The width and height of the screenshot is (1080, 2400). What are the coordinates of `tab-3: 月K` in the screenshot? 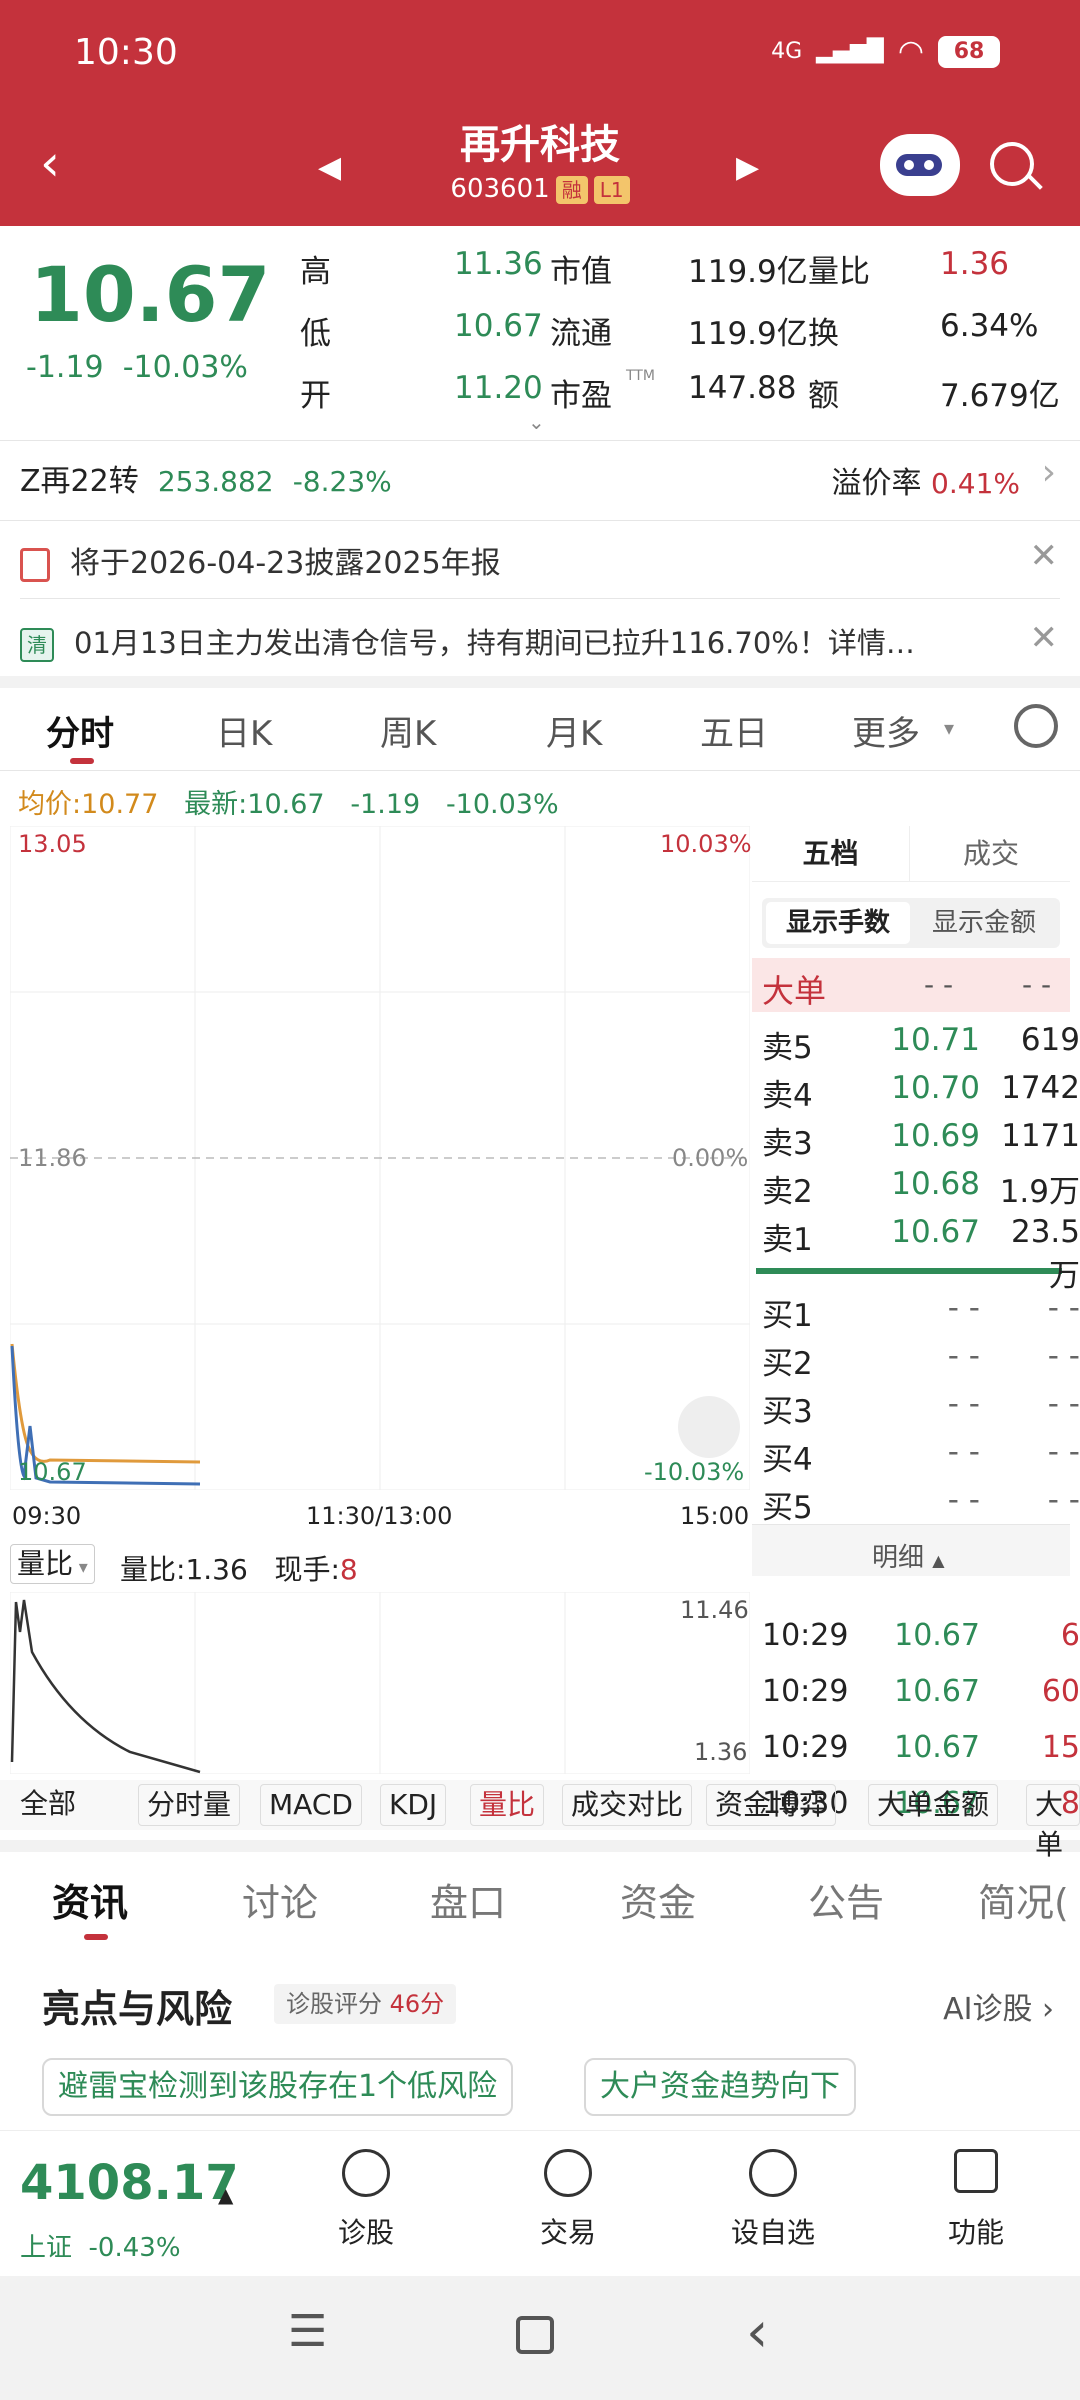 It's located at (574, 730).